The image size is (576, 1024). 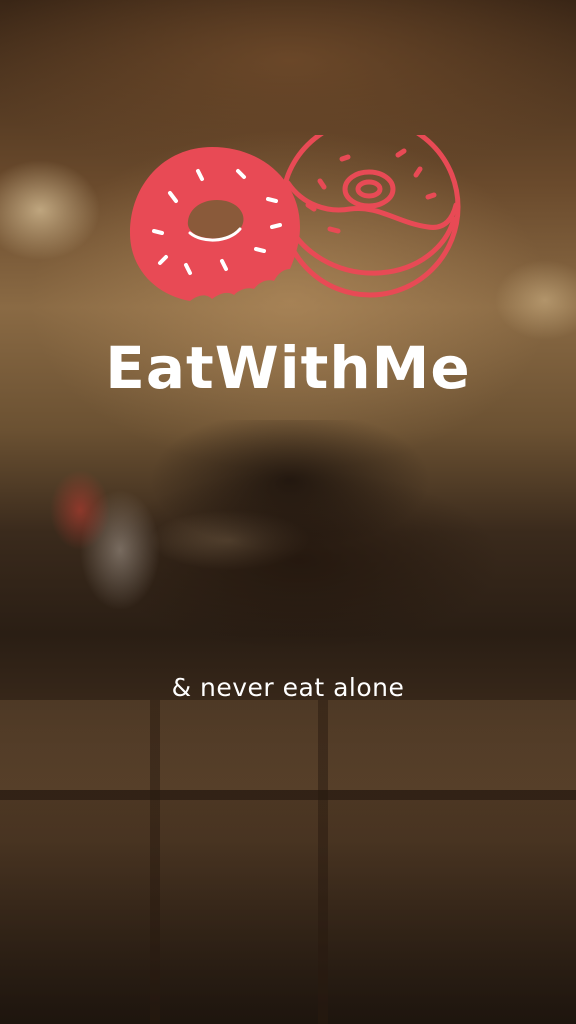 What do you see at coordinates (288, 687) in the screenshot?
I see `app-tagline: & never eat alone` at bounding box center [288, 687].